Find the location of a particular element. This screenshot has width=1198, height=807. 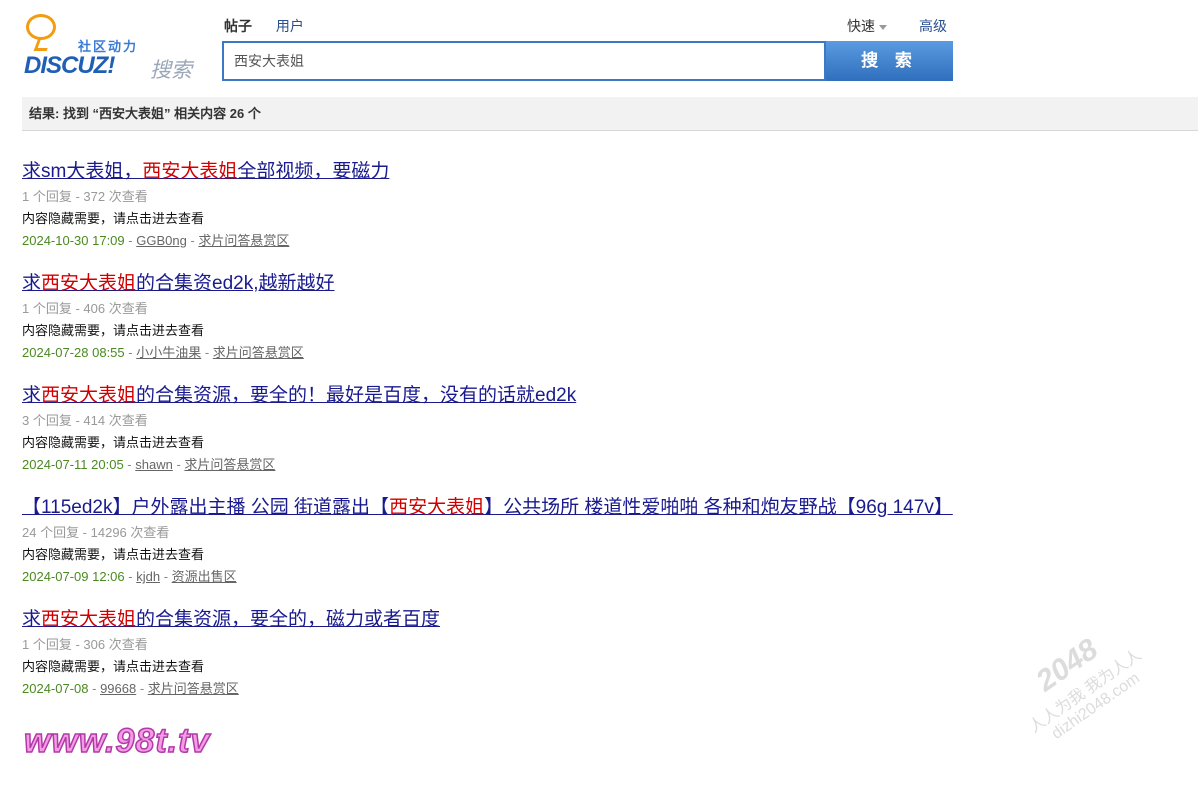

result-title-link: 求西安大表姐的合集资源，要全的，磁力或者百度 is located at coordinates (492, 620).